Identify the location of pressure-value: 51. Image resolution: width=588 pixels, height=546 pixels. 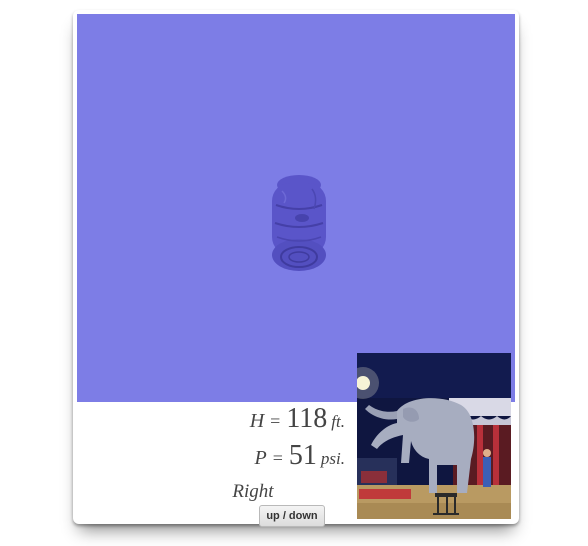
(302, 455).